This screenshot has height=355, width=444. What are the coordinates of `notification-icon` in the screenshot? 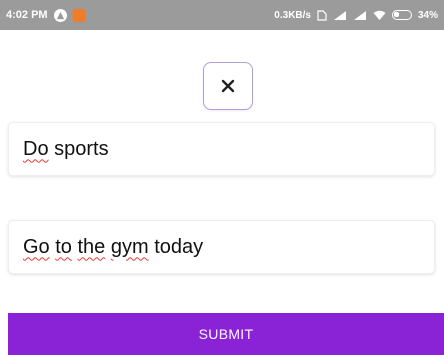 It's located at (60, 15).